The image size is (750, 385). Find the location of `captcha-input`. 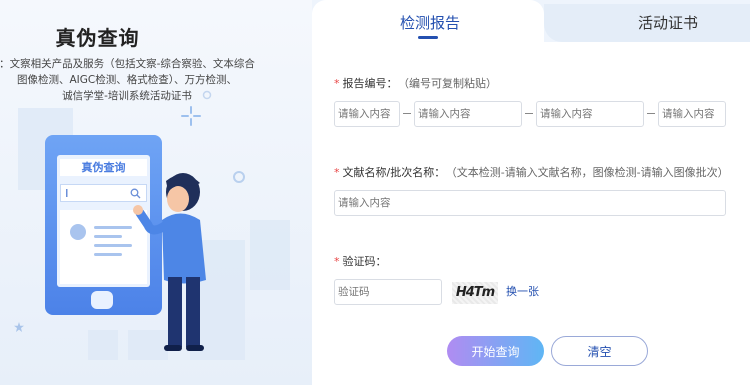

captcha-input is located at coordinates (388, 292).